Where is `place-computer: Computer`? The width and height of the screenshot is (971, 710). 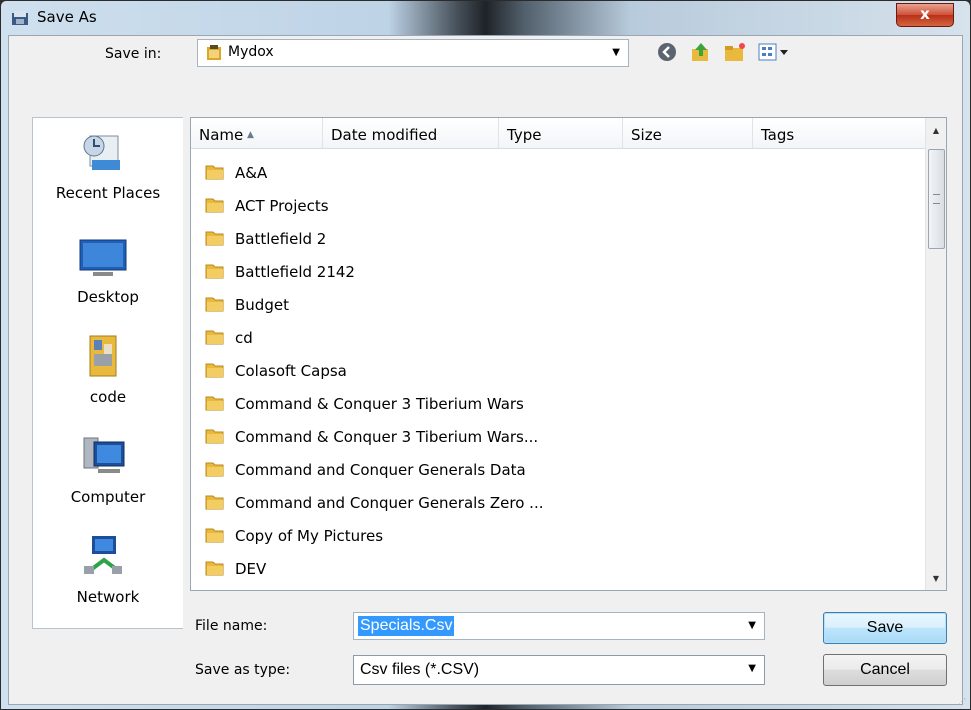
place-computer: Computer is located at coordinates (108, 484).